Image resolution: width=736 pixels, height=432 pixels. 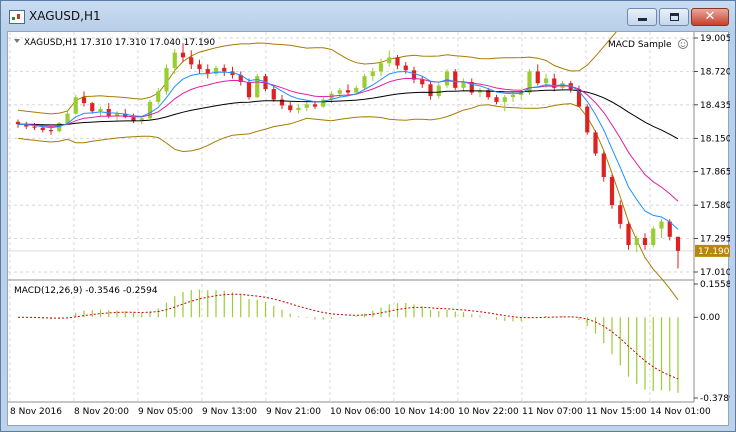 I want to click on time-tick-label: 14 Nov 01:00, so click(x=680, y=412).